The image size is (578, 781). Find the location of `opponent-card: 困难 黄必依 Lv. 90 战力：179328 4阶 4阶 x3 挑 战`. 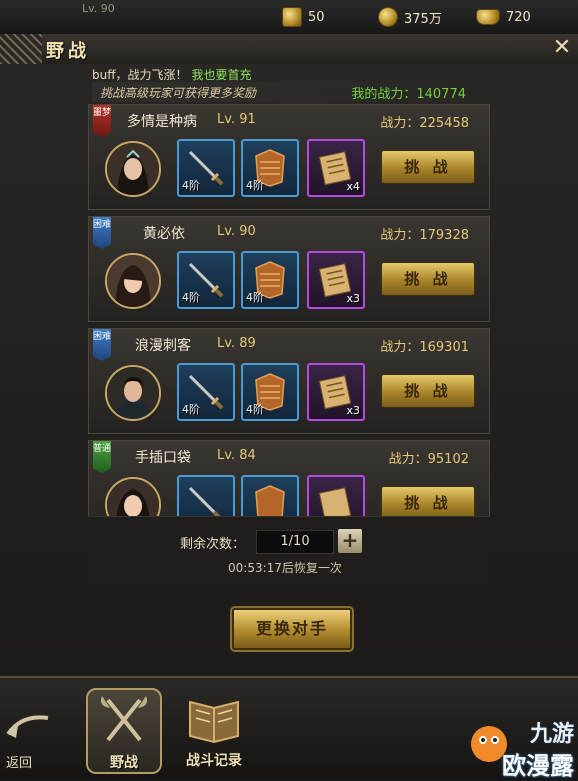

opponent-card: 困难 黄必依 Lv. 90 战力：179328 4阶 4阶 x3 挑 战 is located at coordinates (289, 269).